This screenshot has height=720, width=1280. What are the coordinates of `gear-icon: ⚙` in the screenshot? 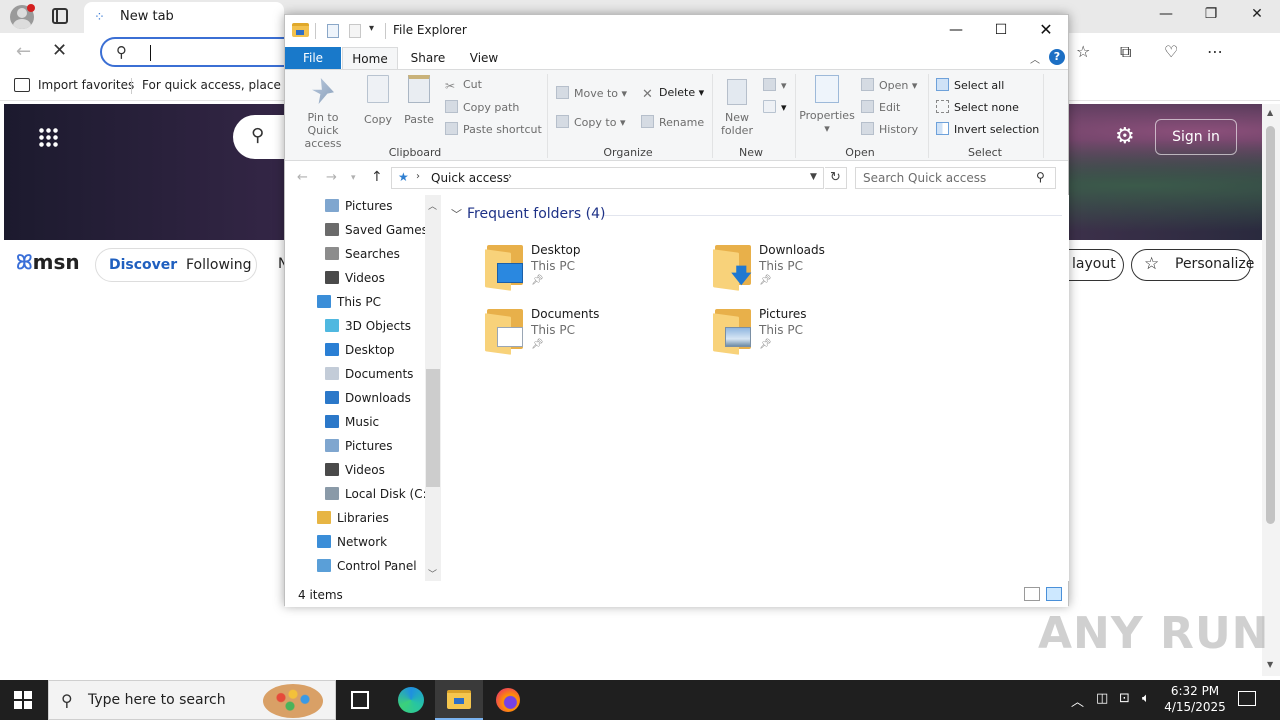 It's located at (1125, 136).